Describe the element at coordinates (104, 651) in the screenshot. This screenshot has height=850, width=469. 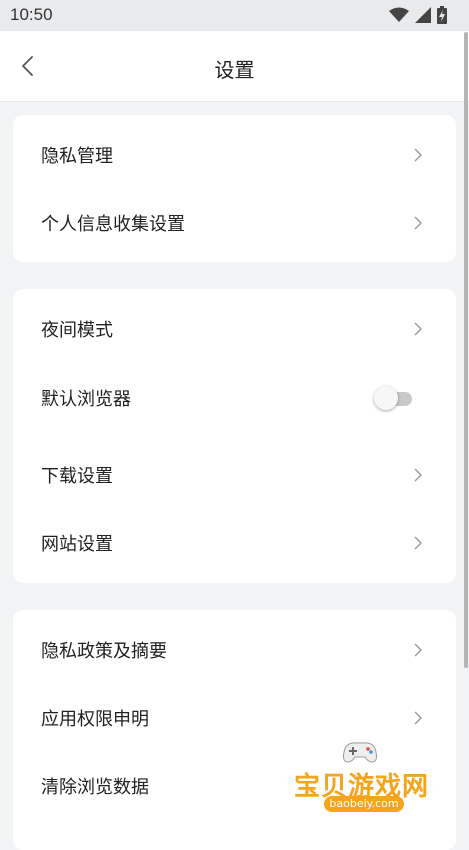
I see `settings-item-label: 隐私政策及摘要` at that location.